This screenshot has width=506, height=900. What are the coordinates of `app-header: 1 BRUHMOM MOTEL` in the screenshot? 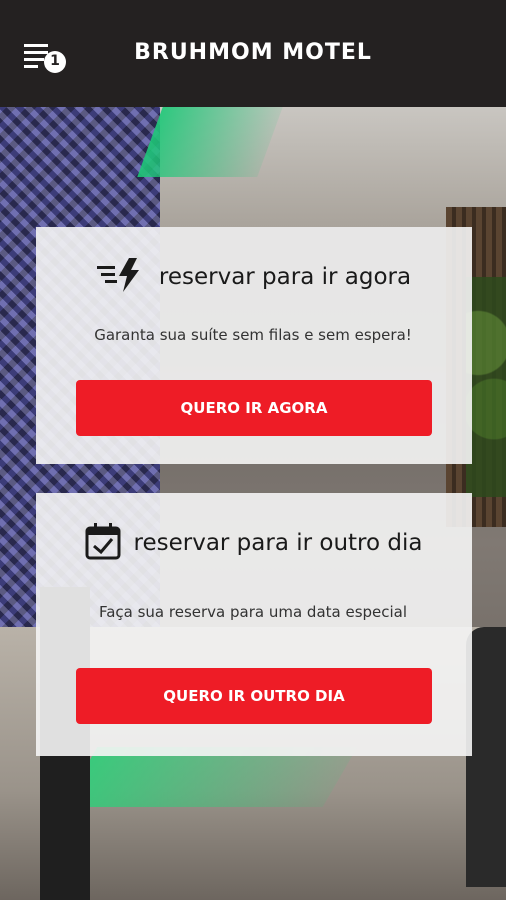 It's located at (253, 53).